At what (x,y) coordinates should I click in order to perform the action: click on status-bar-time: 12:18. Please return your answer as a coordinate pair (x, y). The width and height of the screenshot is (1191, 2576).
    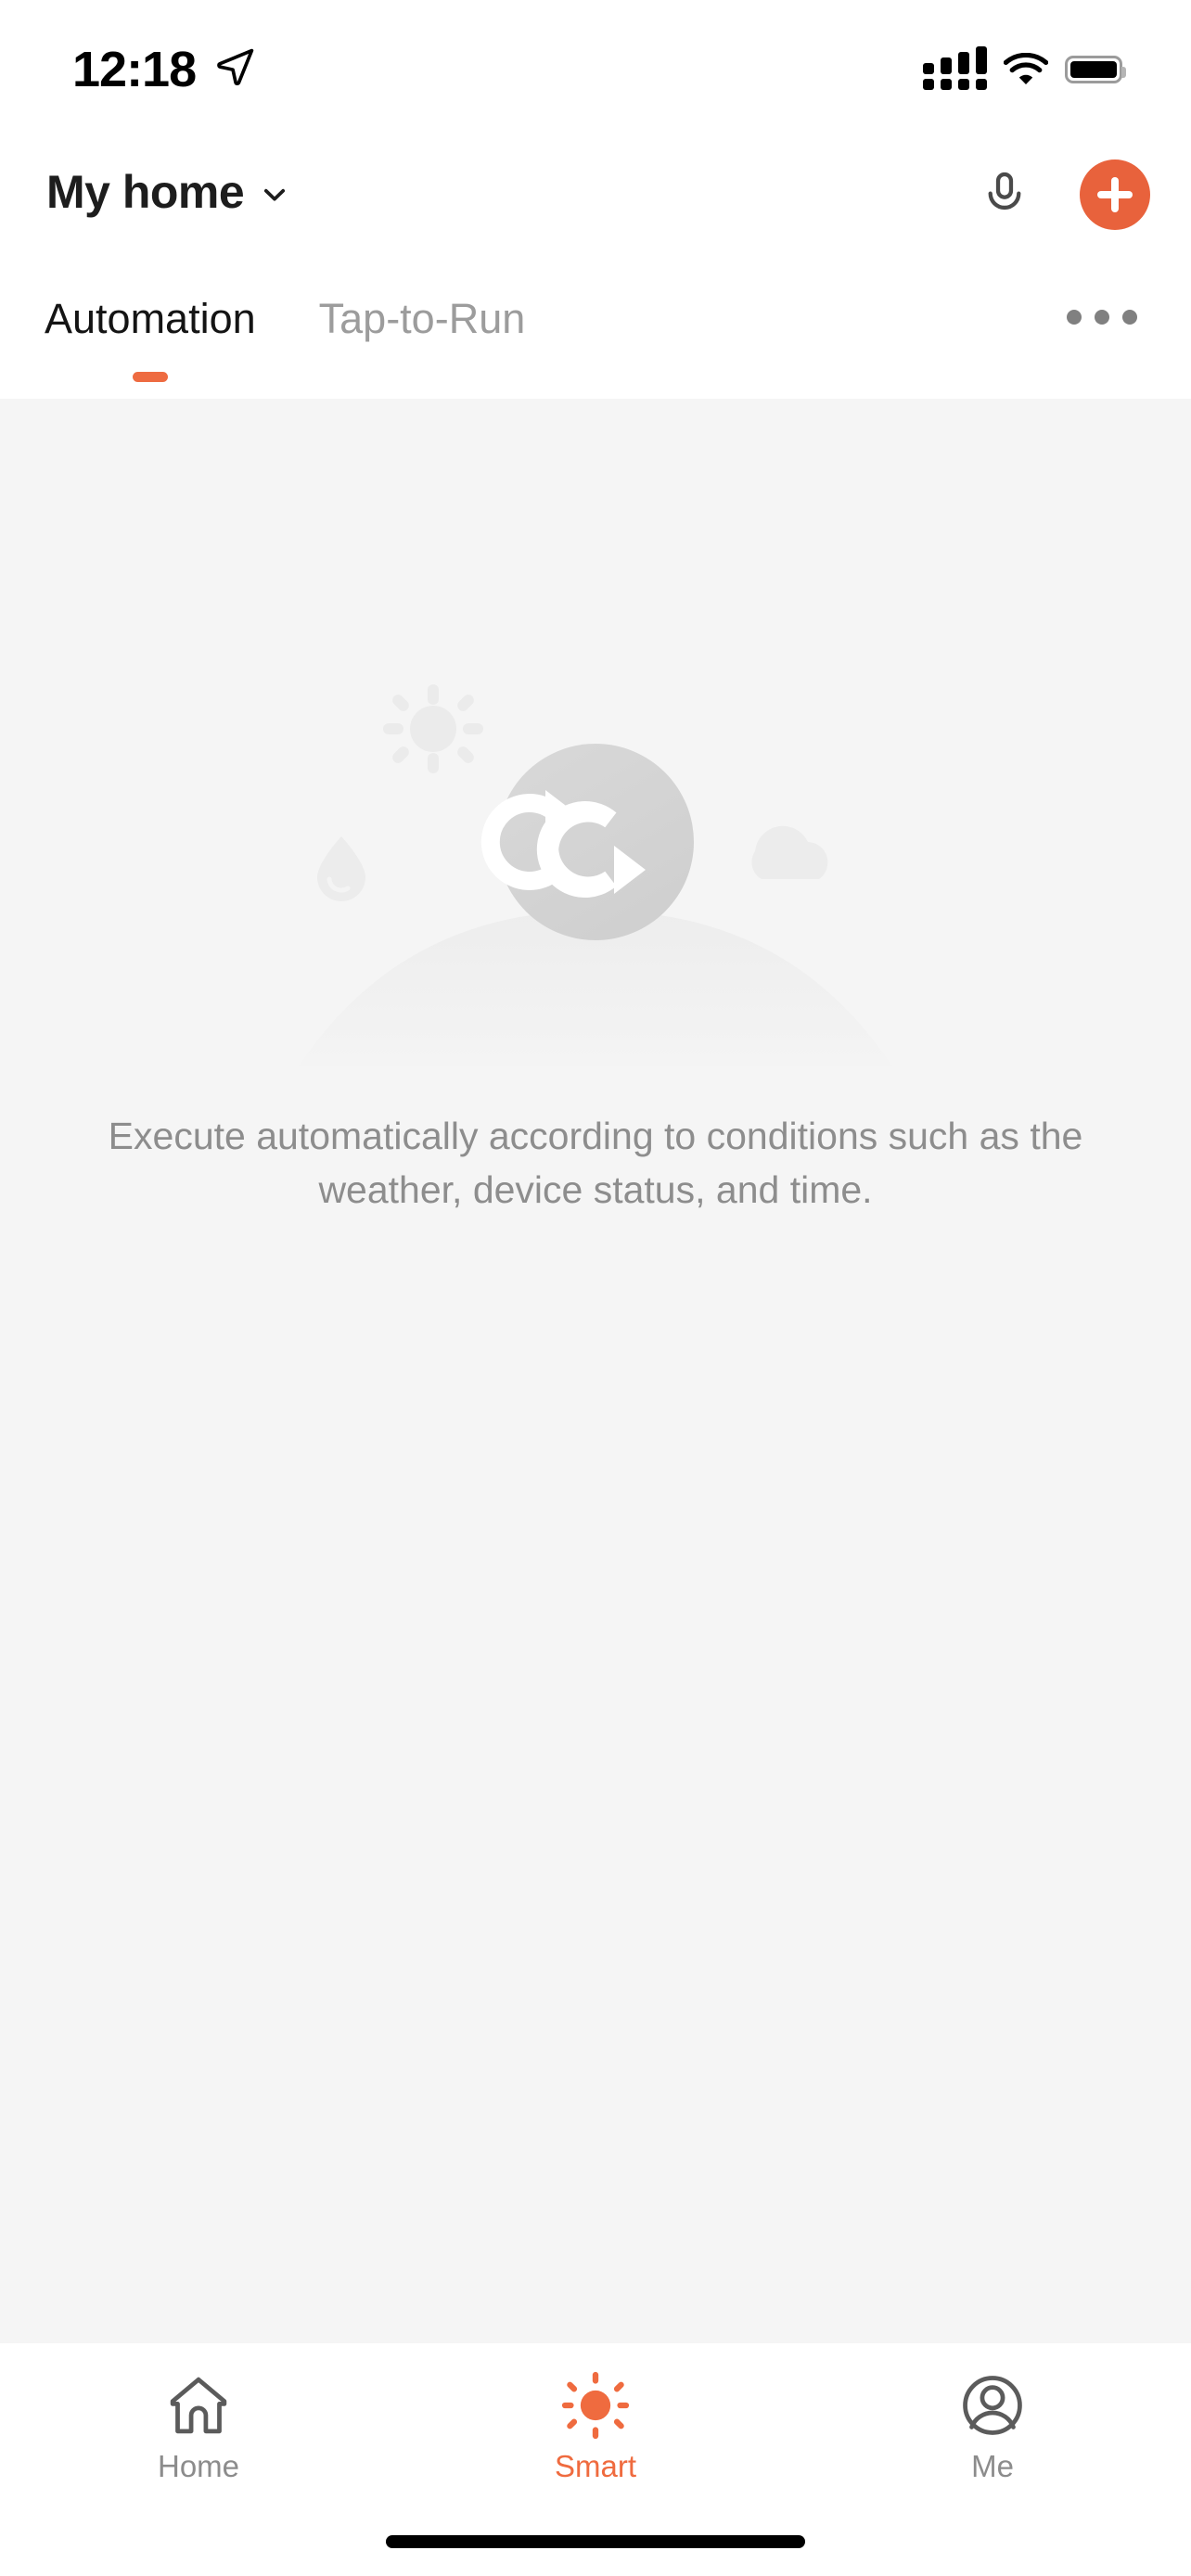
    Looking at the image, I should click on (134, 69).